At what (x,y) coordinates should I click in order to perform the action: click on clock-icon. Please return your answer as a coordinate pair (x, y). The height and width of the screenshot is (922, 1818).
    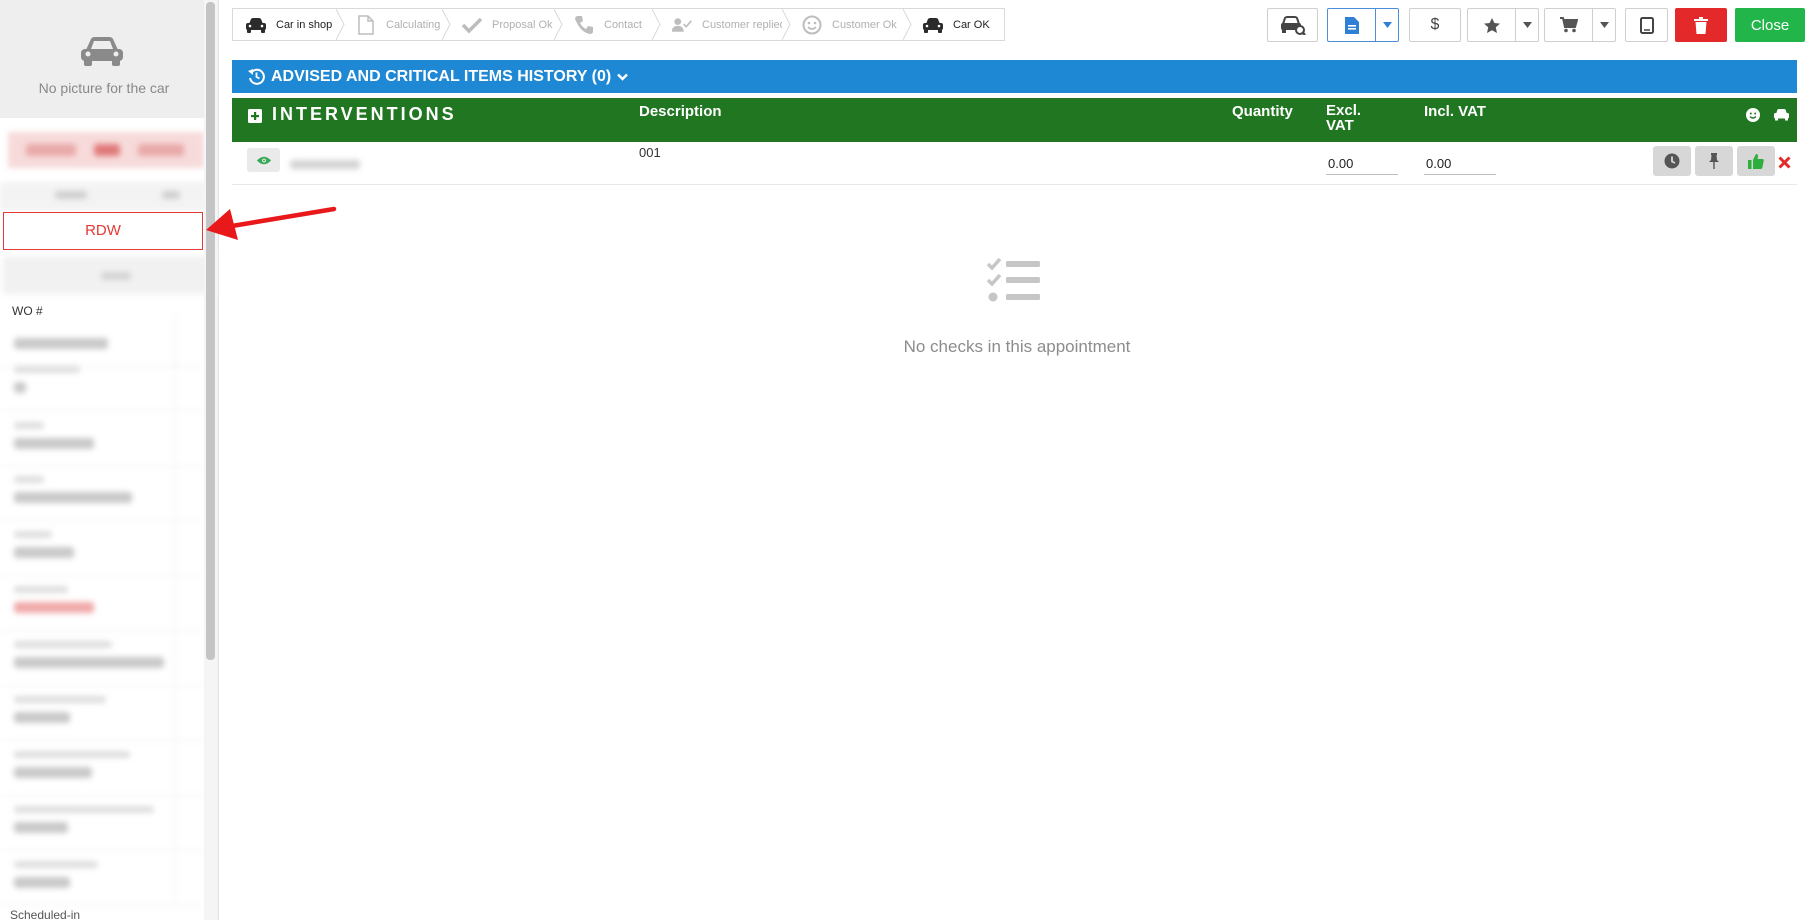
    Looking at the image, I should click on (1672, 161).